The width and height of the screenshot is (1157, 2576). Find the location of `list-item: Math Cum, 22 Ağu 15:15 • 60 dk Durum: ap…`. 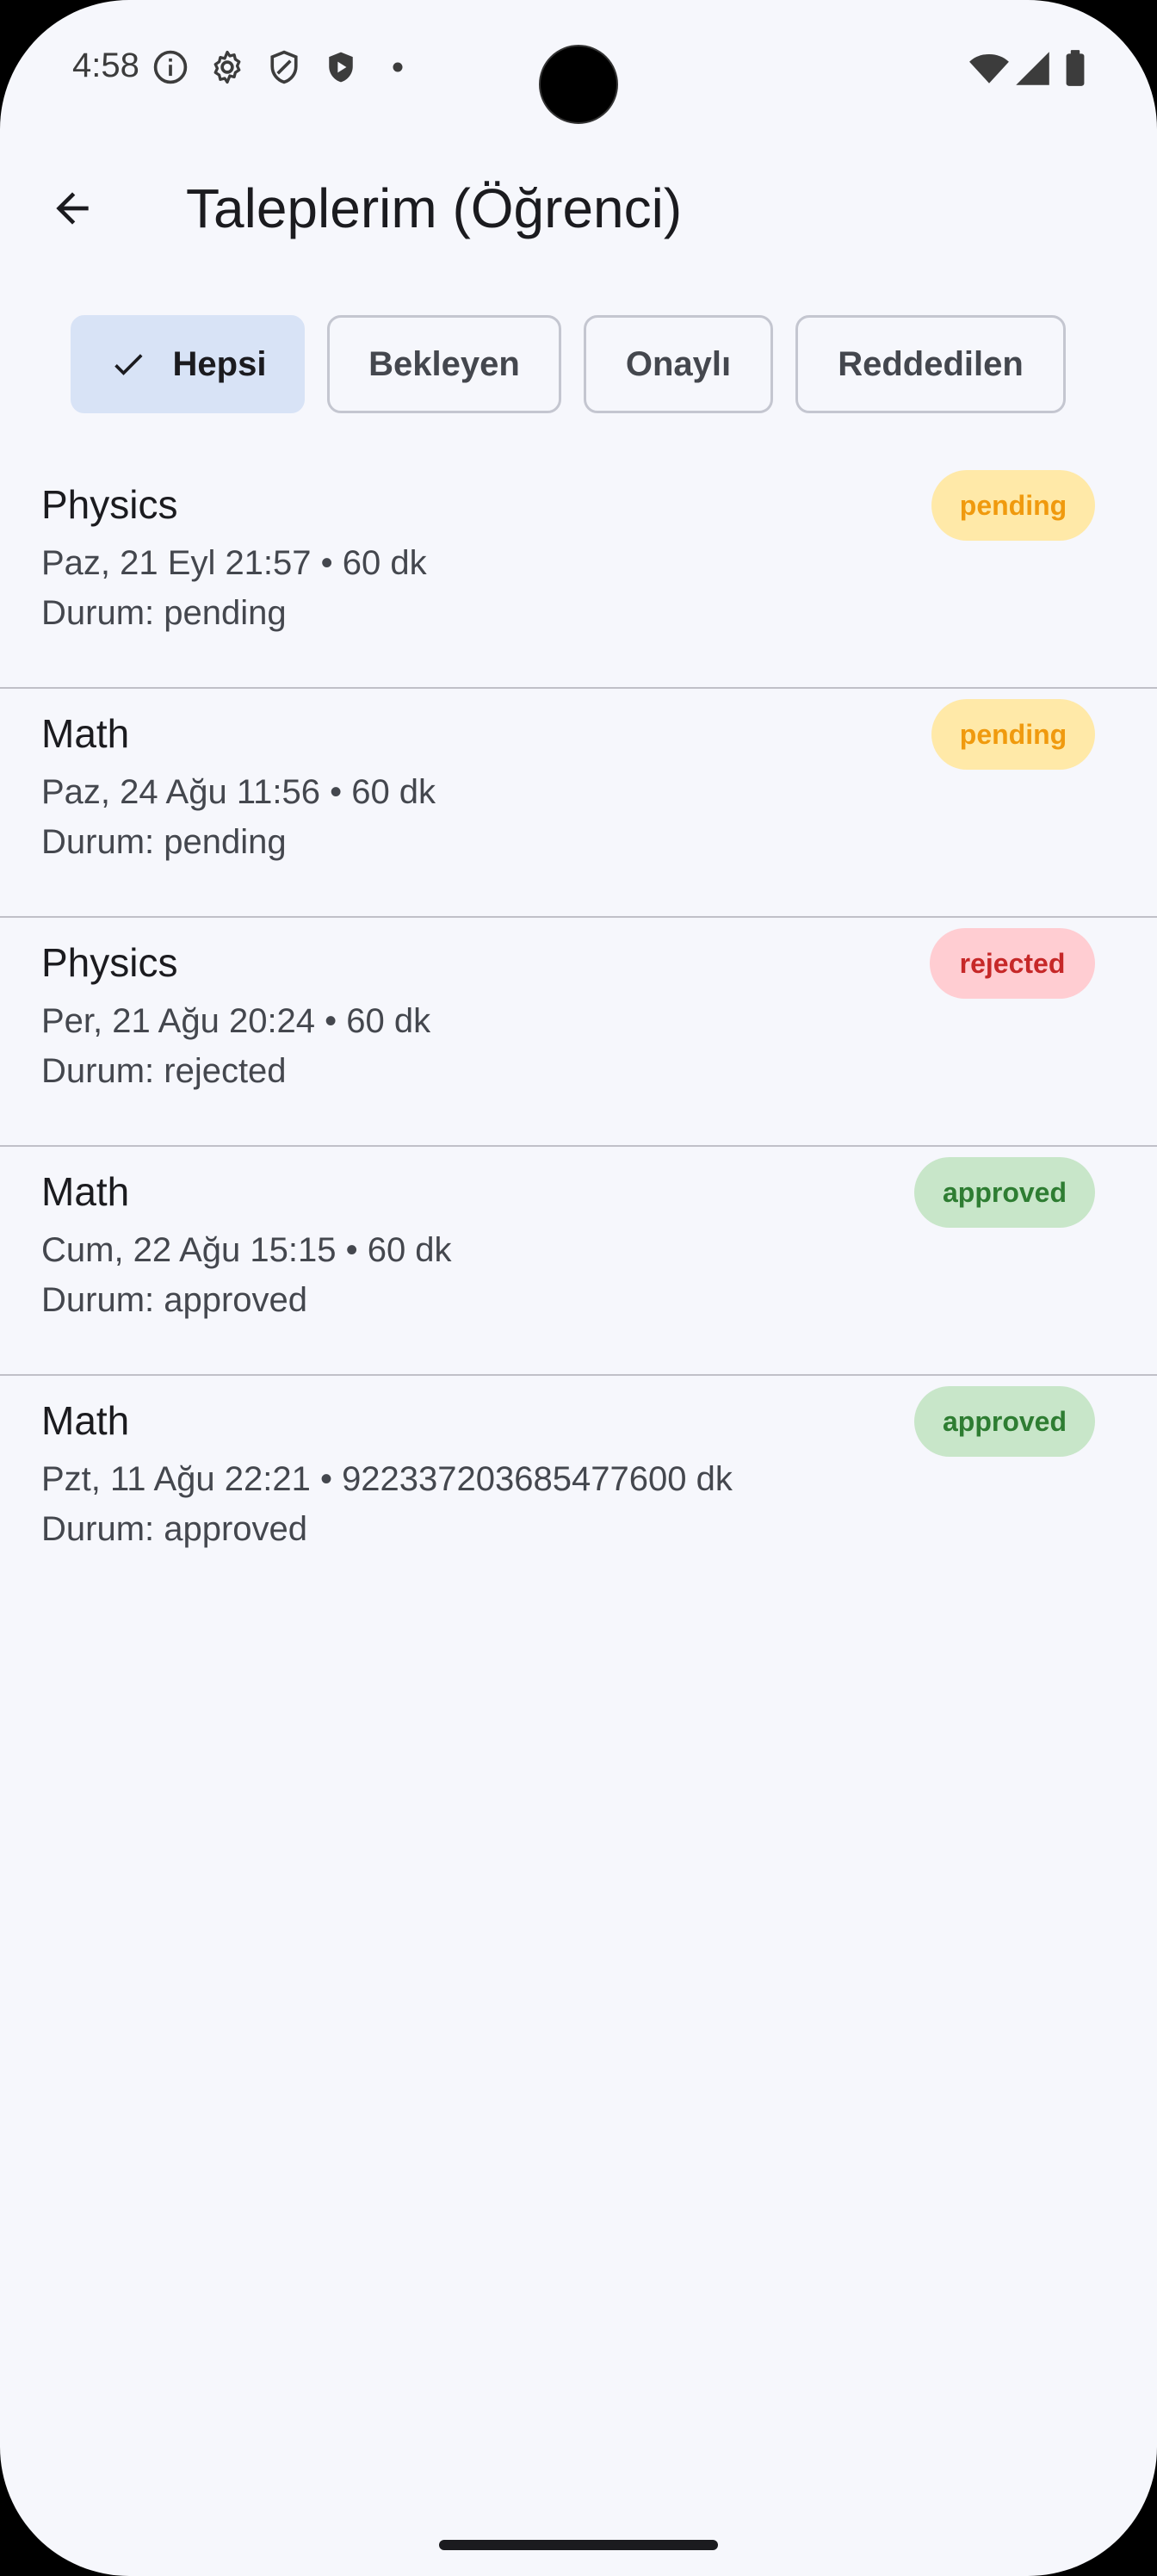

list-item: Math Cum, 22 Ağu 15:15 • 60 dk Durum: ap… is located at coordinates (579, 1261).